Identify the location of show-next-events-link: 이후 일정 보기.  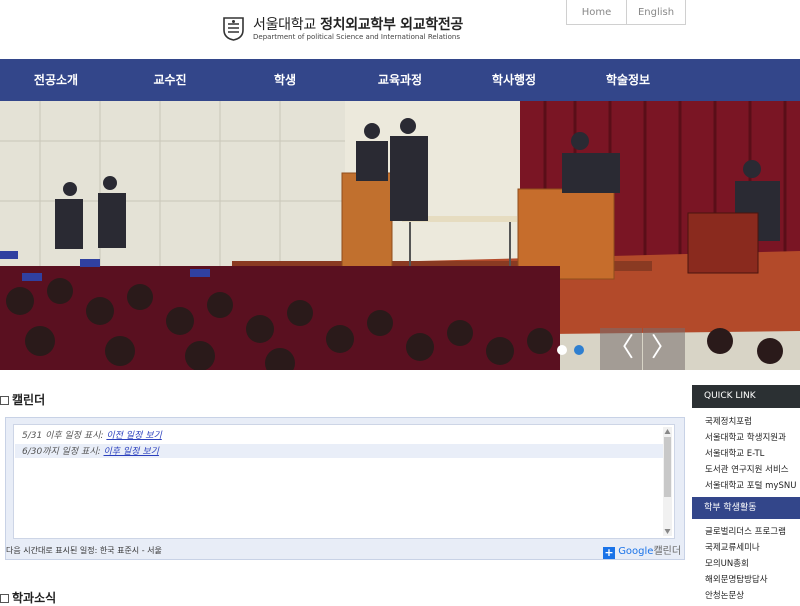
(131, 452).